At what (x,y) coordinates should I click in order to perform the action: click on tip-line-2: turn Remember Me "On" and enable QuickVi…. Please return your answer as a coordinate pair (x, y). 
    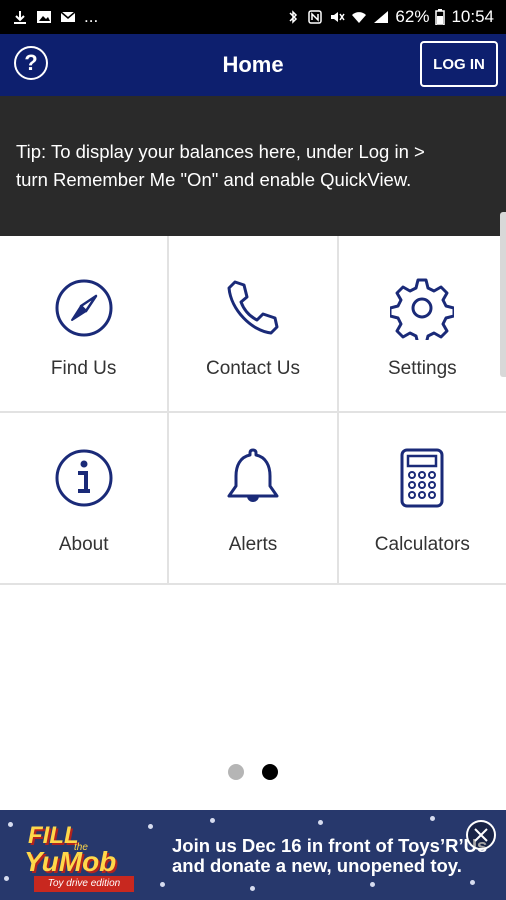
    Looking at the image, I should click on (214, 179).